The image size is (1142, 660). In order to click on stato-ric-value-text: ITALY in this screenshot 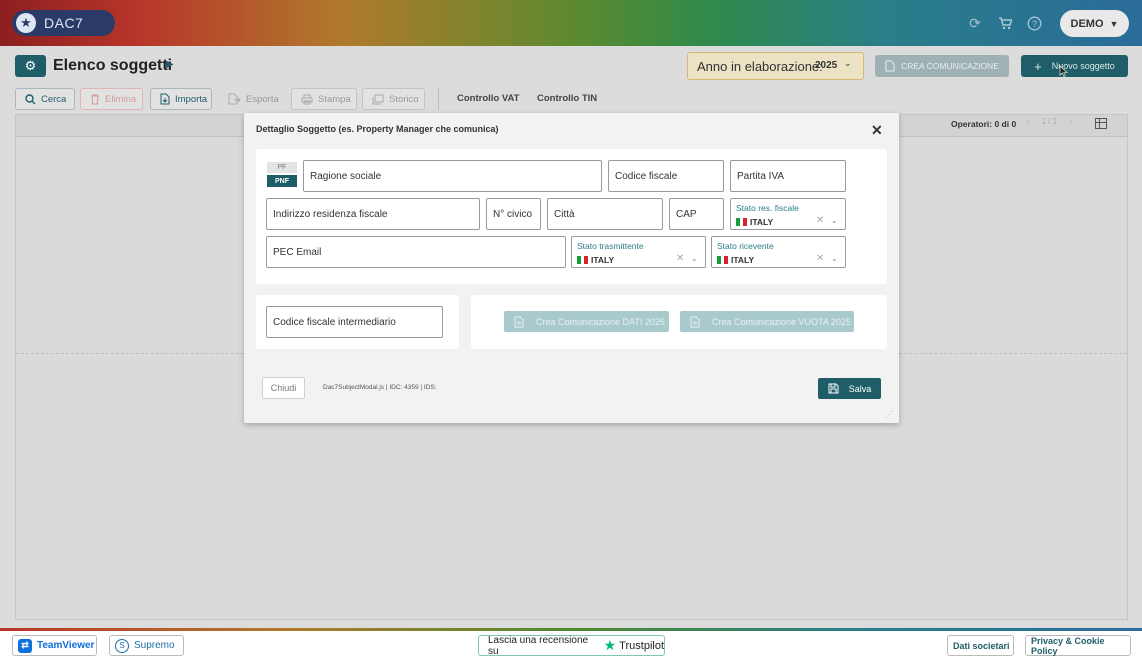, I will do `click(743, 260)`.